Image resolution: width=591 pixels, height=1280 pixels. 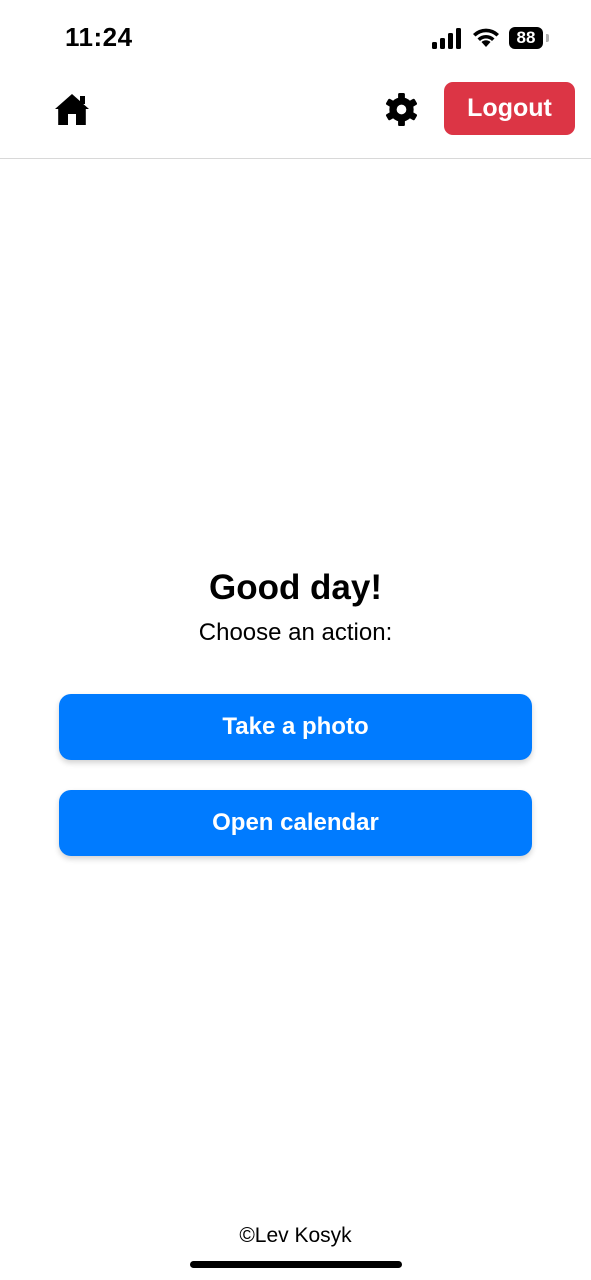 What do you see at coordinates (72, 109) in the screenshot?
I see `home-icon` at bounding box center [72, 109].